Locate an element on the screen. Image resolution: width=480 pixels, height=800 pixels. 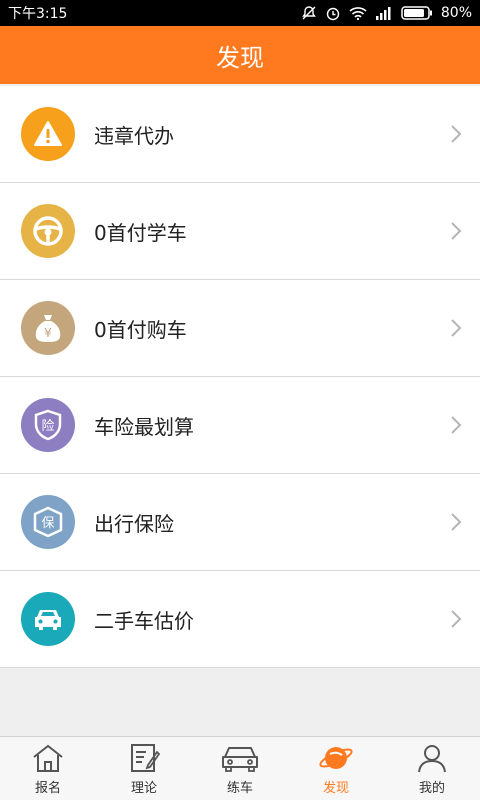
header-bar: 发现 is located at coordinates (240, 55).